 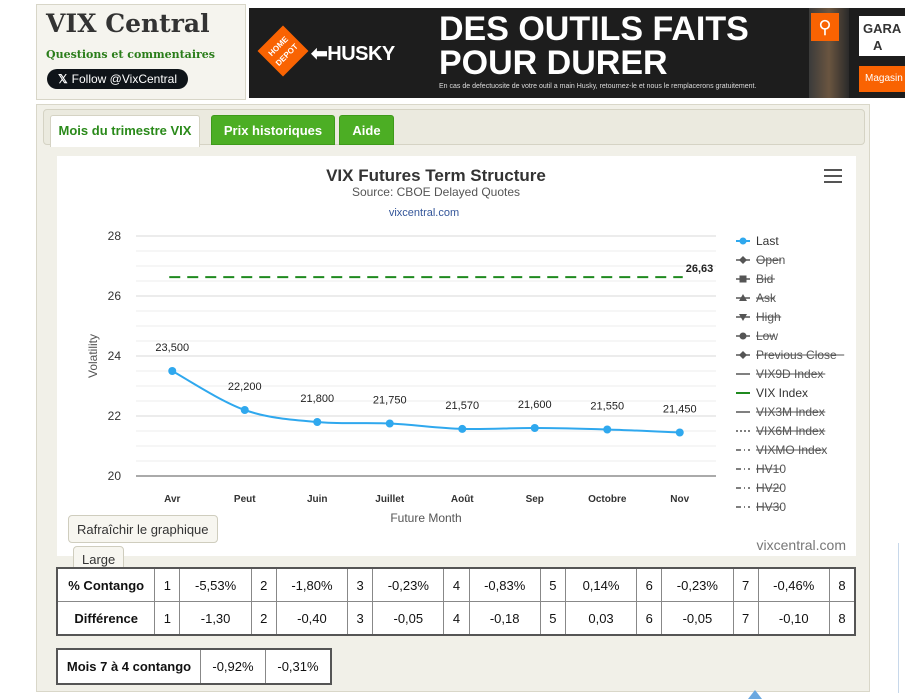 I want to click on x-tick-label: Juin, so click(x=317, y=499).